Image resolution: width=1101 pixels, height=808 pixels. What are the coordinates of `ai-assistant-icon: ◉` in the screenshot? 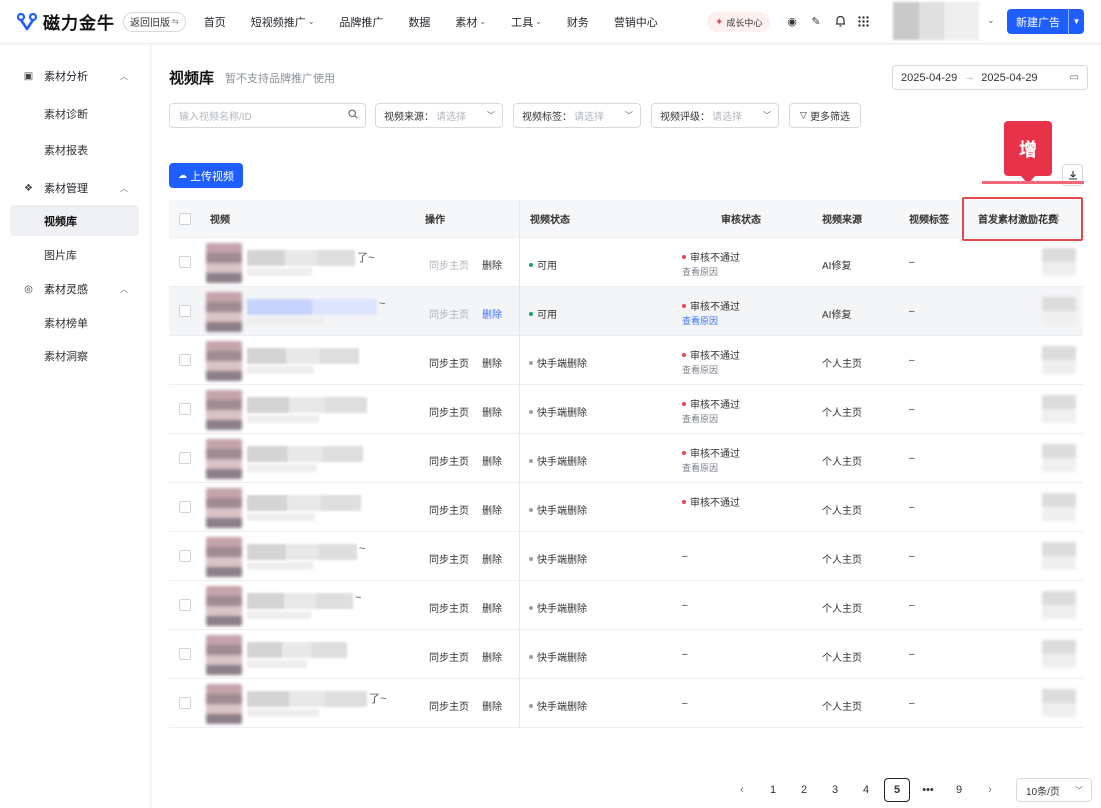 It's located at (792, 21).